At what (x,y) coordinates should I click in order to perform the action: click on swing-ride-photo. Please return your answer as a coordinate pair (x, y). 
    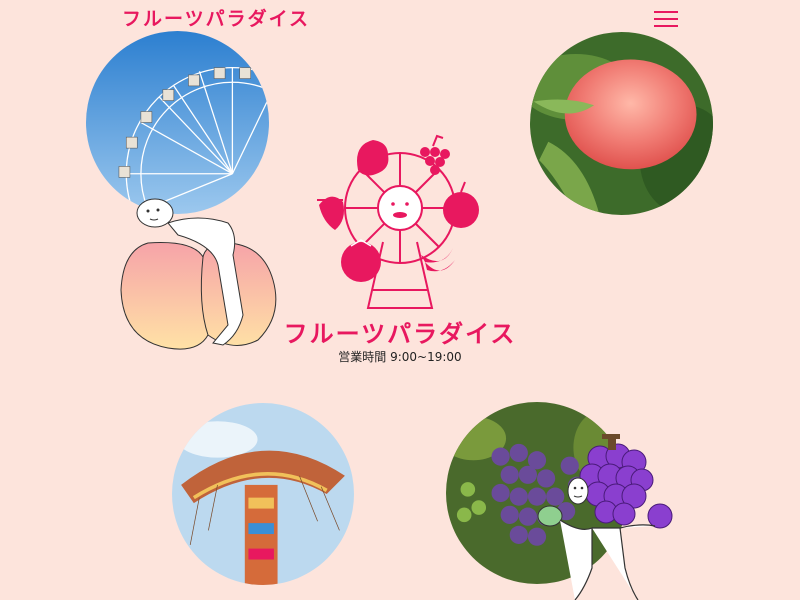
    Looking at the image, I should click on (263, 494).